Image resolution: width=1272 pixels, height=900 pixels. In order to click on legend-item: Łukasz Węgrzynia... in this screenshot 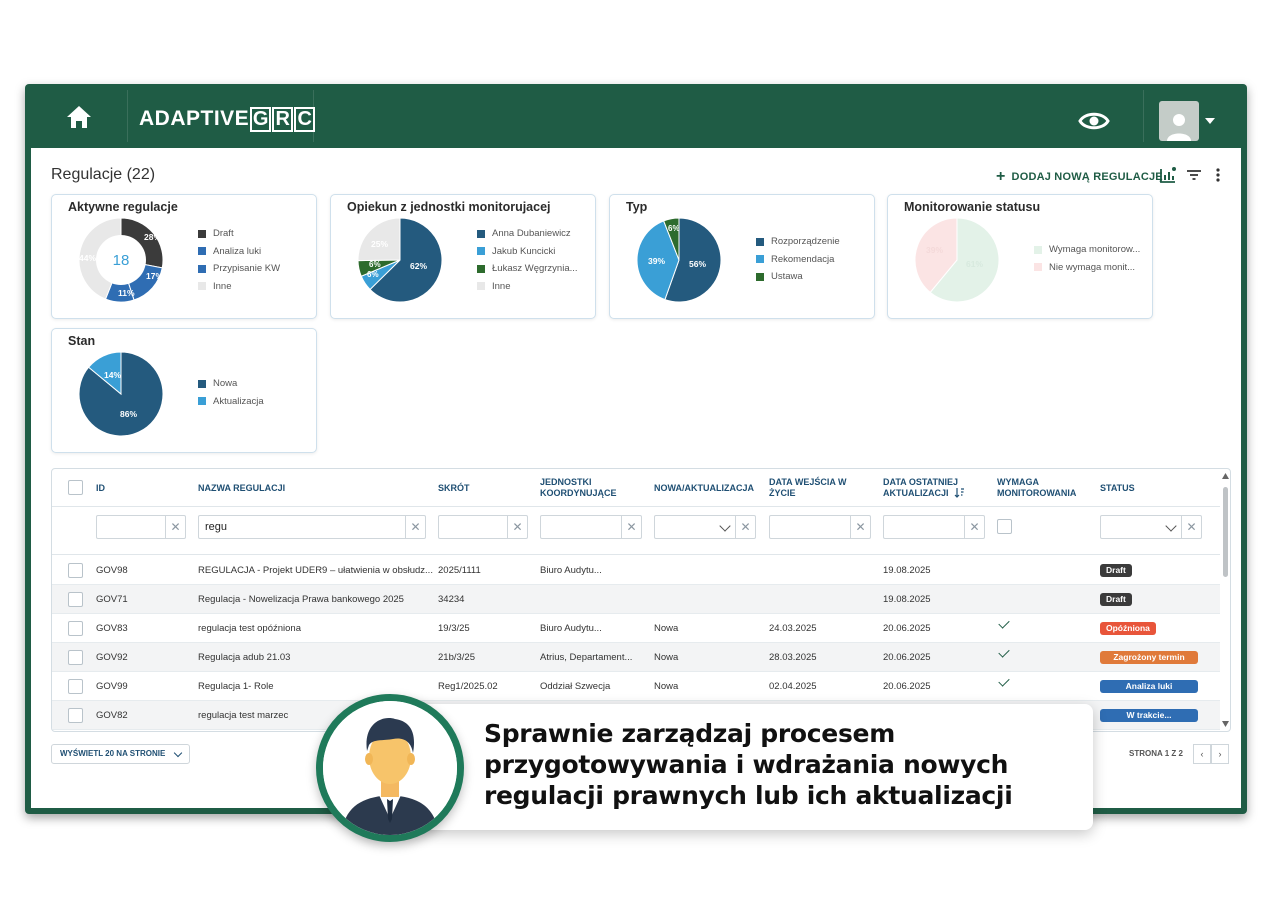, I will do `click(527, 269)`.